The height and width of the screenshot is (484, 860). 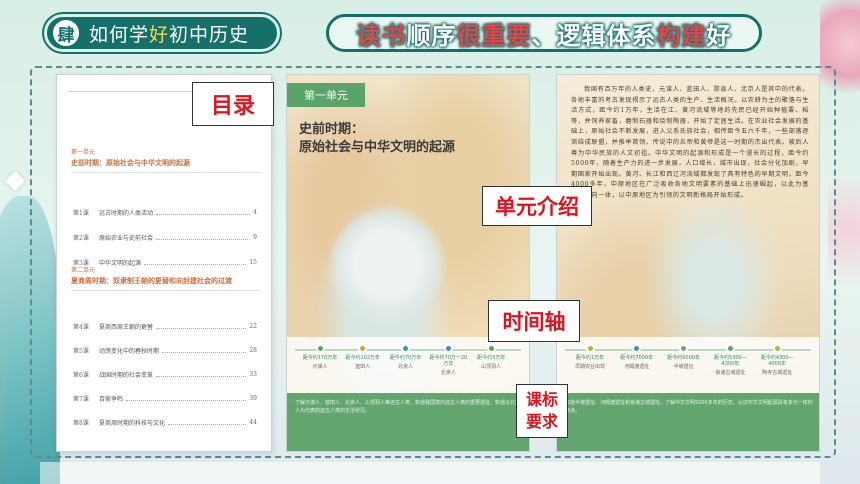 I want to click on toc-page-number: 39, so click(x=253, y=398).